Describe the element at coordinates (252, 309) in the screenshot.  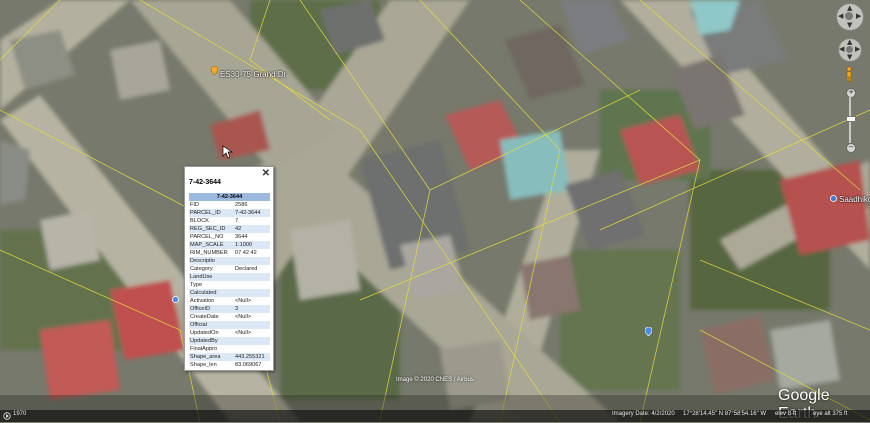
I see `attribute-value: 3` at that location.